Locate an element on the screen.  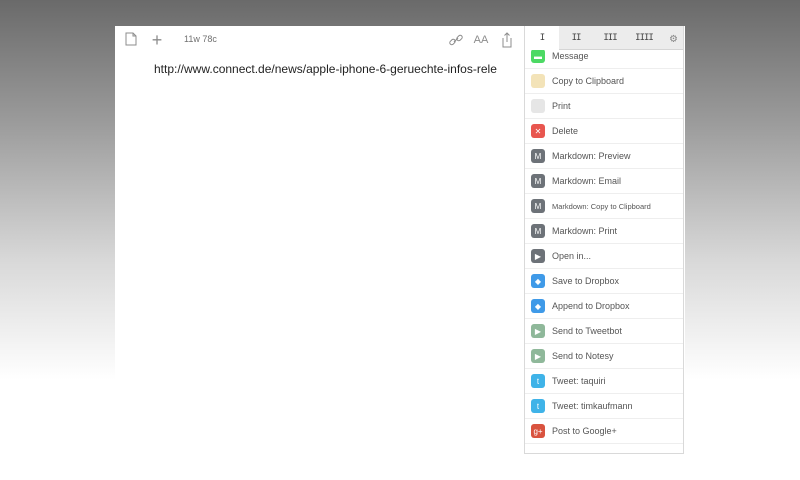
action-item: M Markdown: Preview is located at coordinates (604, 156).